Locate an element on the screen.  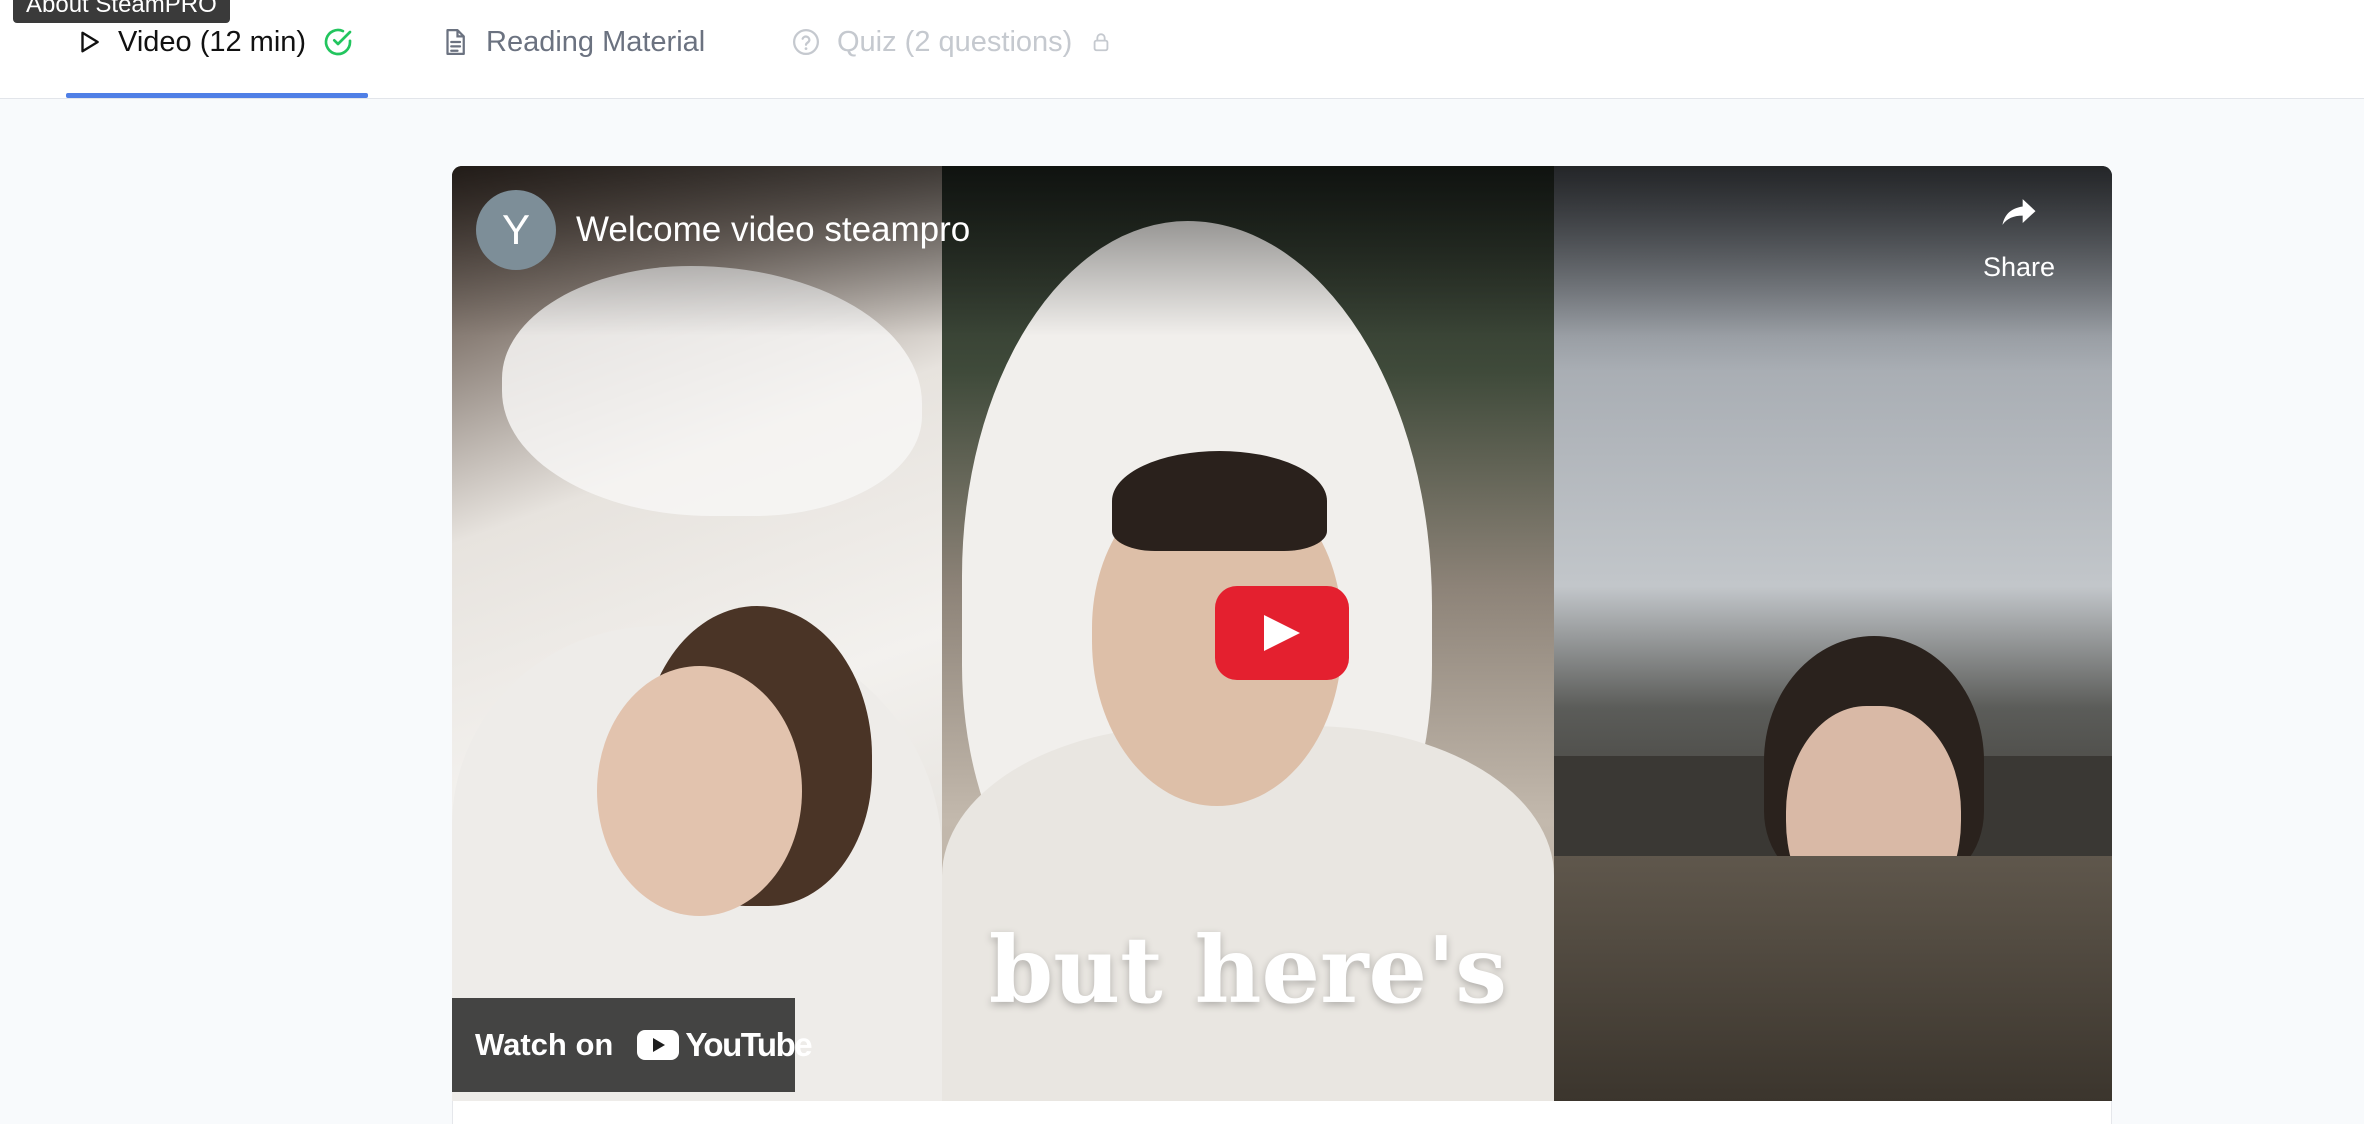
tab-quiz-label: Quiz (2 questions) is located at coordinates (955, 41).